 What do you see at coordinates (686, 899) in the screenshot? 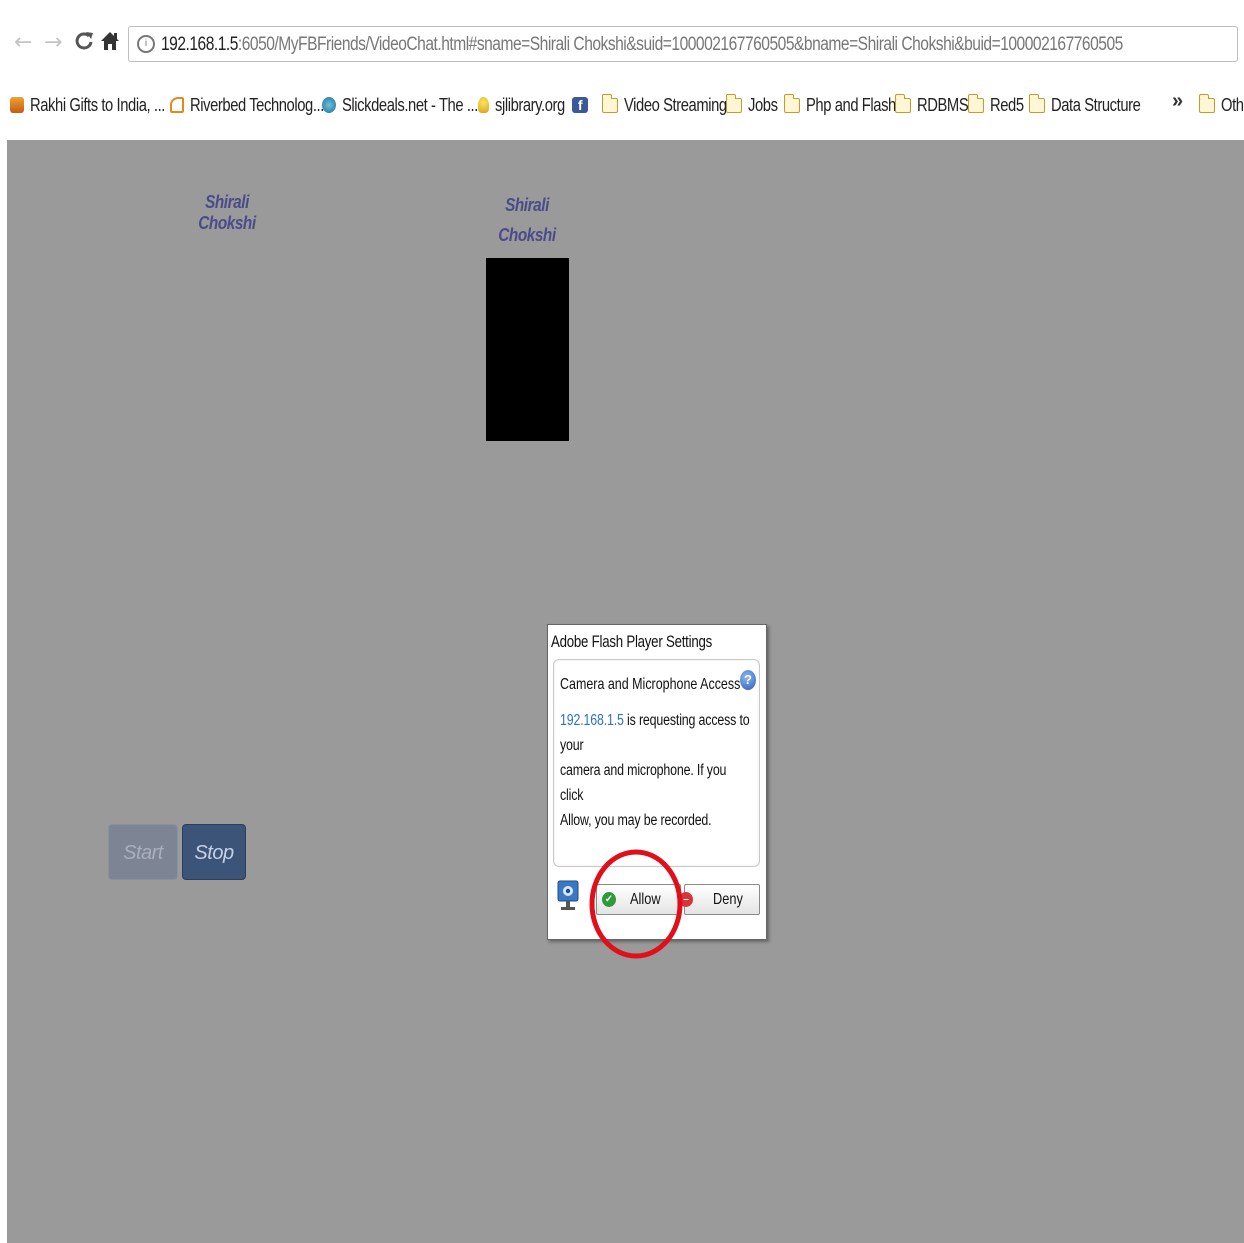
I see `block-icon: –` at bounding box center [686, 899].